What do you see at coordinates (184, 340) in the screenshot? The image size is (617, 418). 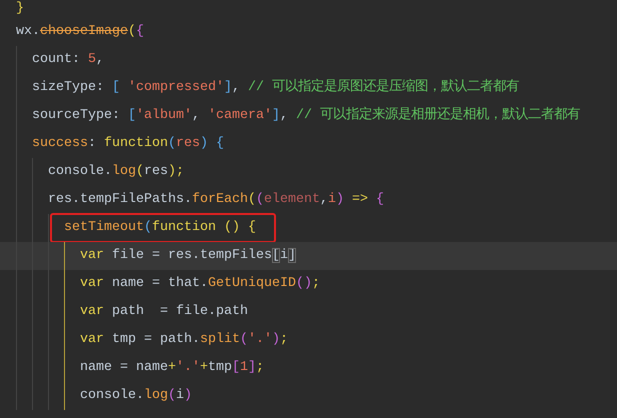 I see `code-line: var tmp = path.split('.');` at bounding box center [184, 340].